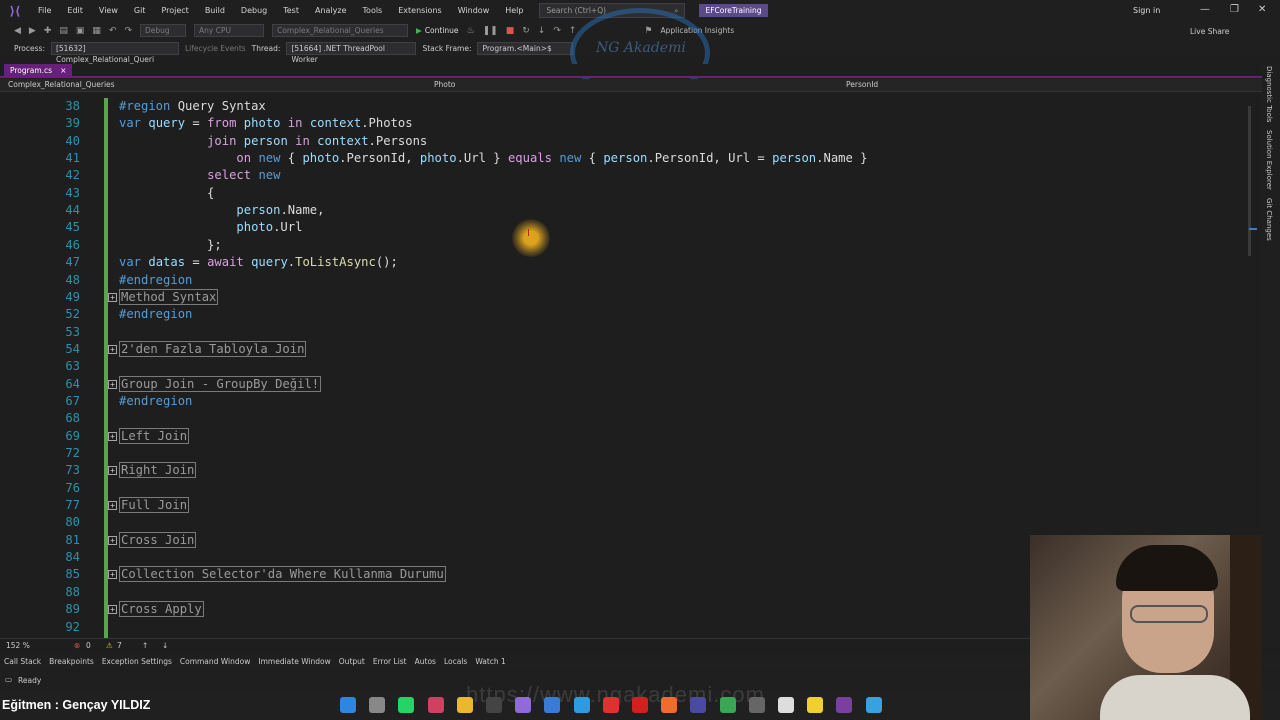 Image resolution: width=1280 pixels, height=720 pixels. Describe the element at coordinates (786, 705) in the screenshot. I see `openai-icon` at that location.